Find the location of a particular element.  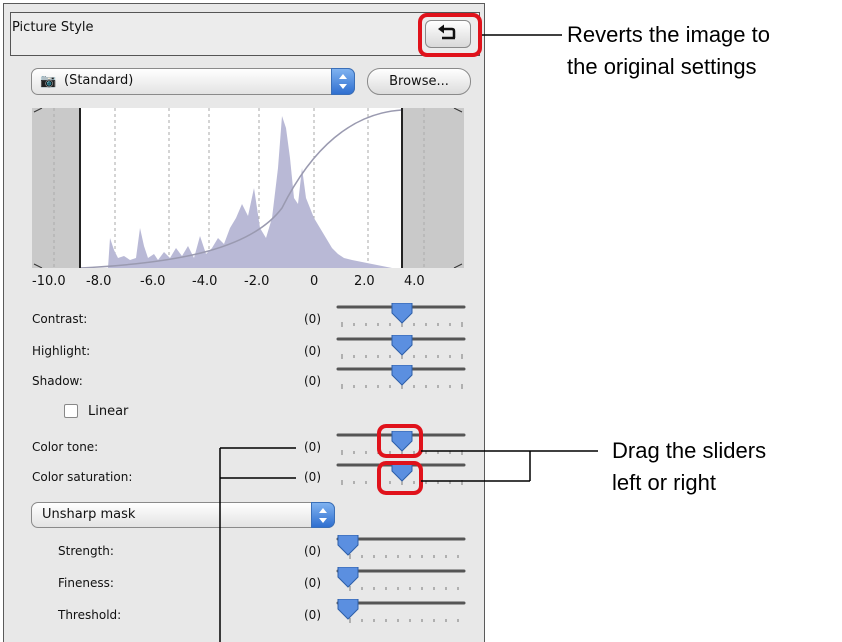

drag-annotation-line2: left or right is located at coordinates (664, 482).